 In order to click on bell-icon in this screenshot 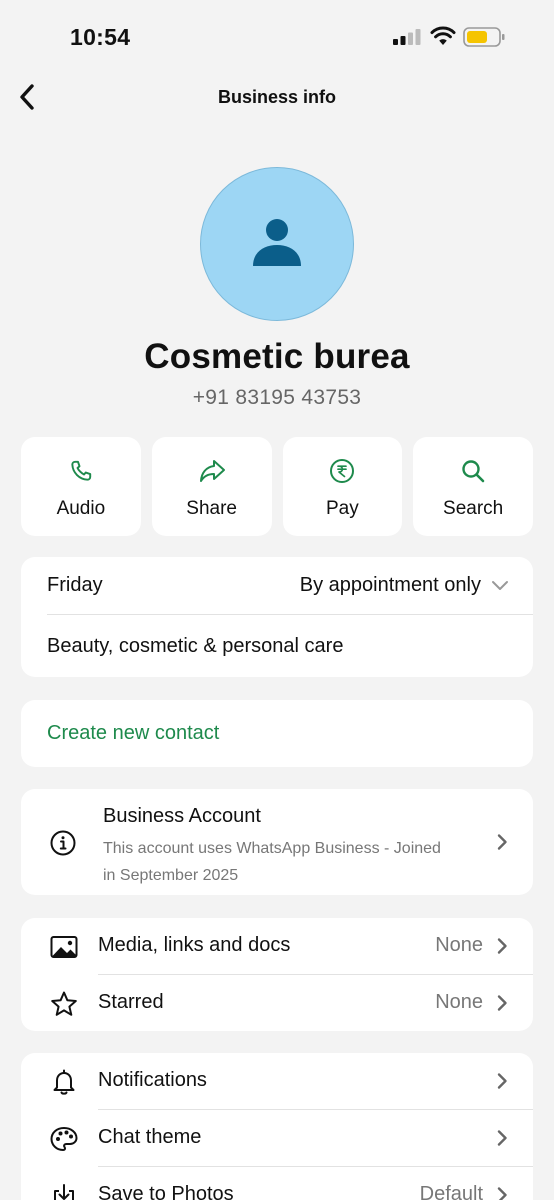, I will do `click(64, 1082)`.